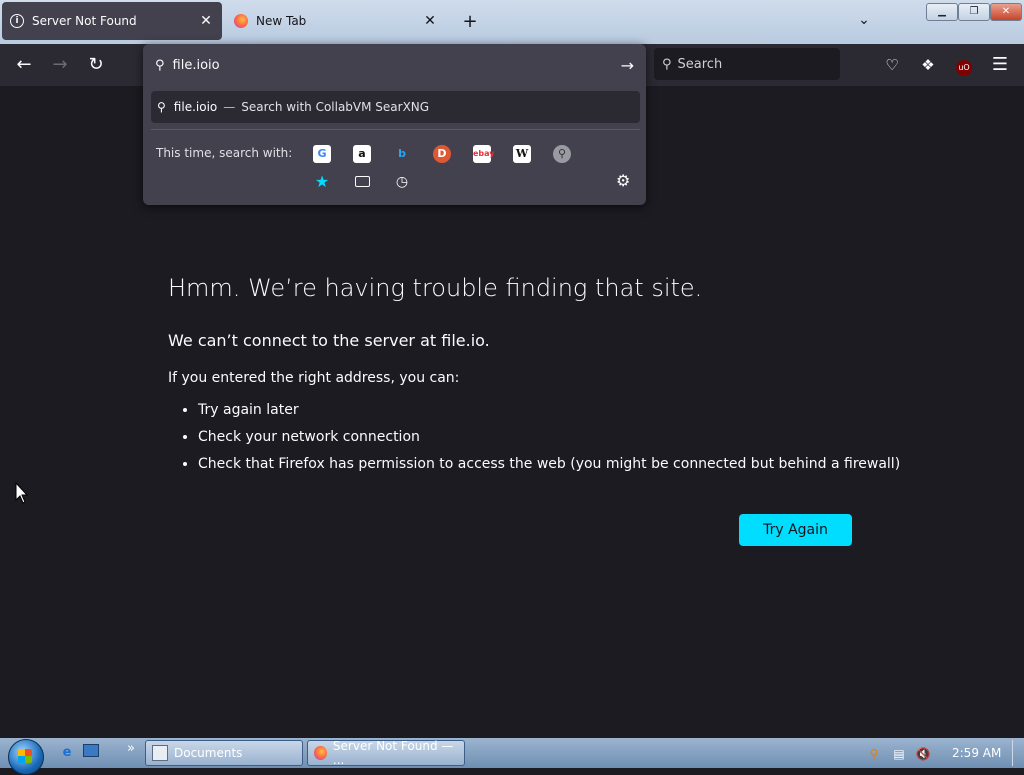 The height and width of the screenshot is (775, 1024). I want to click on pocket-icon: ♡, so click(892, 65).